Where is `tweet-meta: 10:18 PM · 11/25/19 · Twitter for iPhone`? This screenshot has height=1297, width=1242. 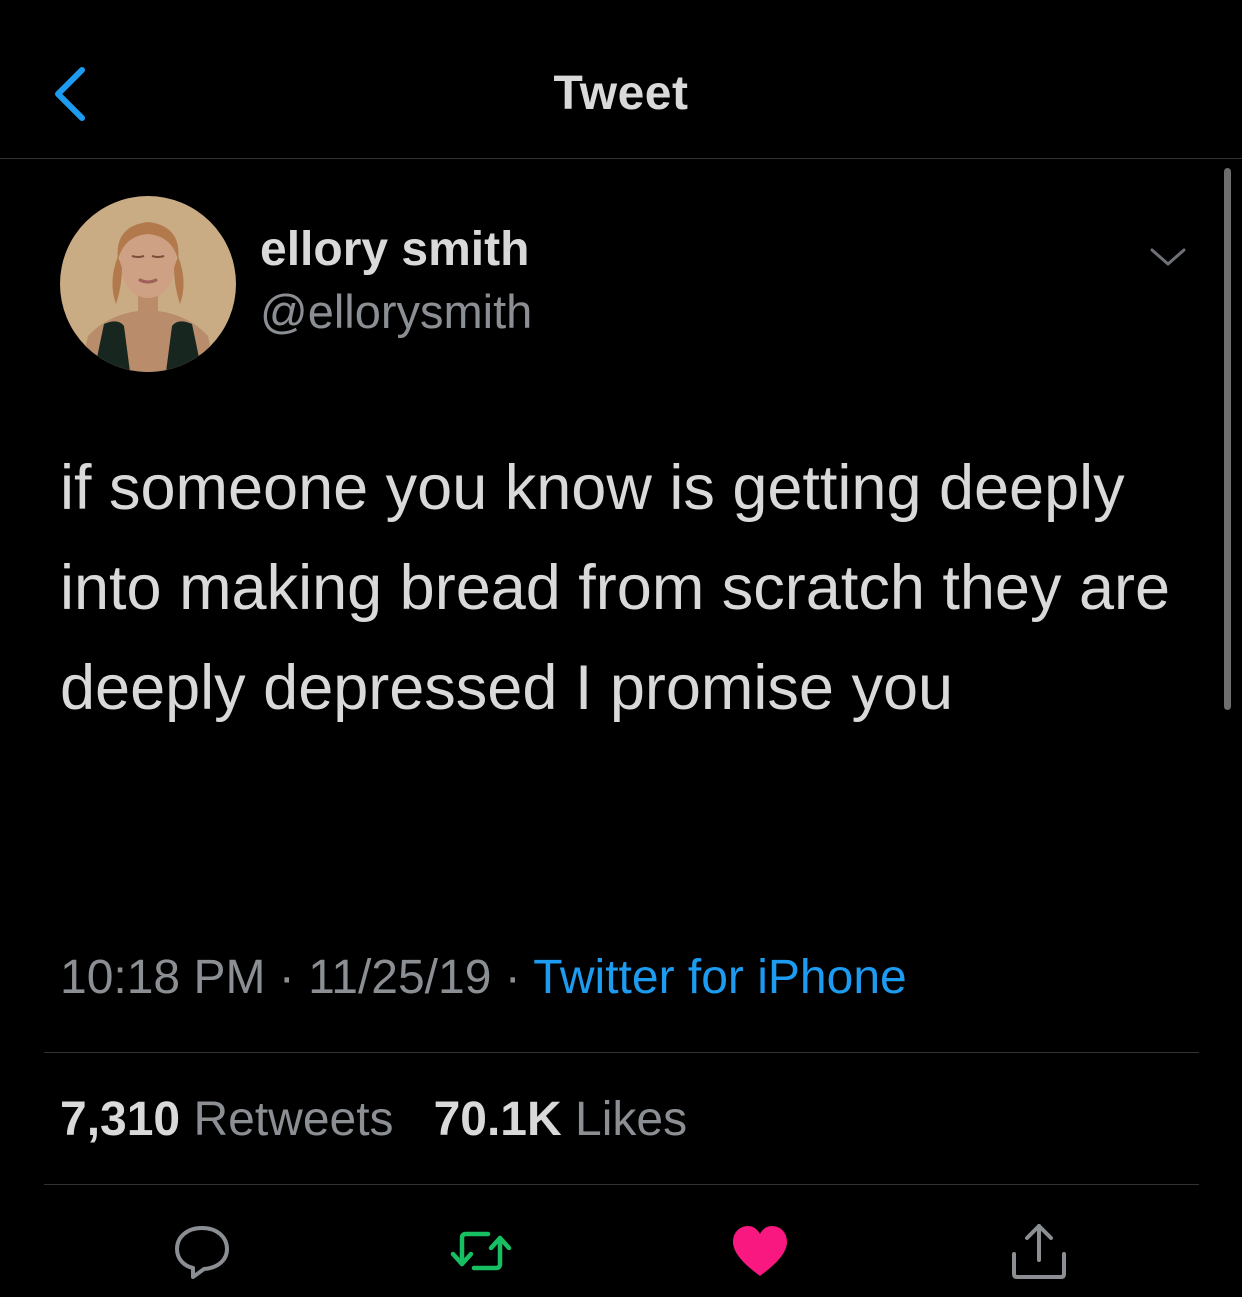 tweet-meta: 10:18 PM · 11/25/19 · Twitter for iPhone is located at coordinates (483, 977).